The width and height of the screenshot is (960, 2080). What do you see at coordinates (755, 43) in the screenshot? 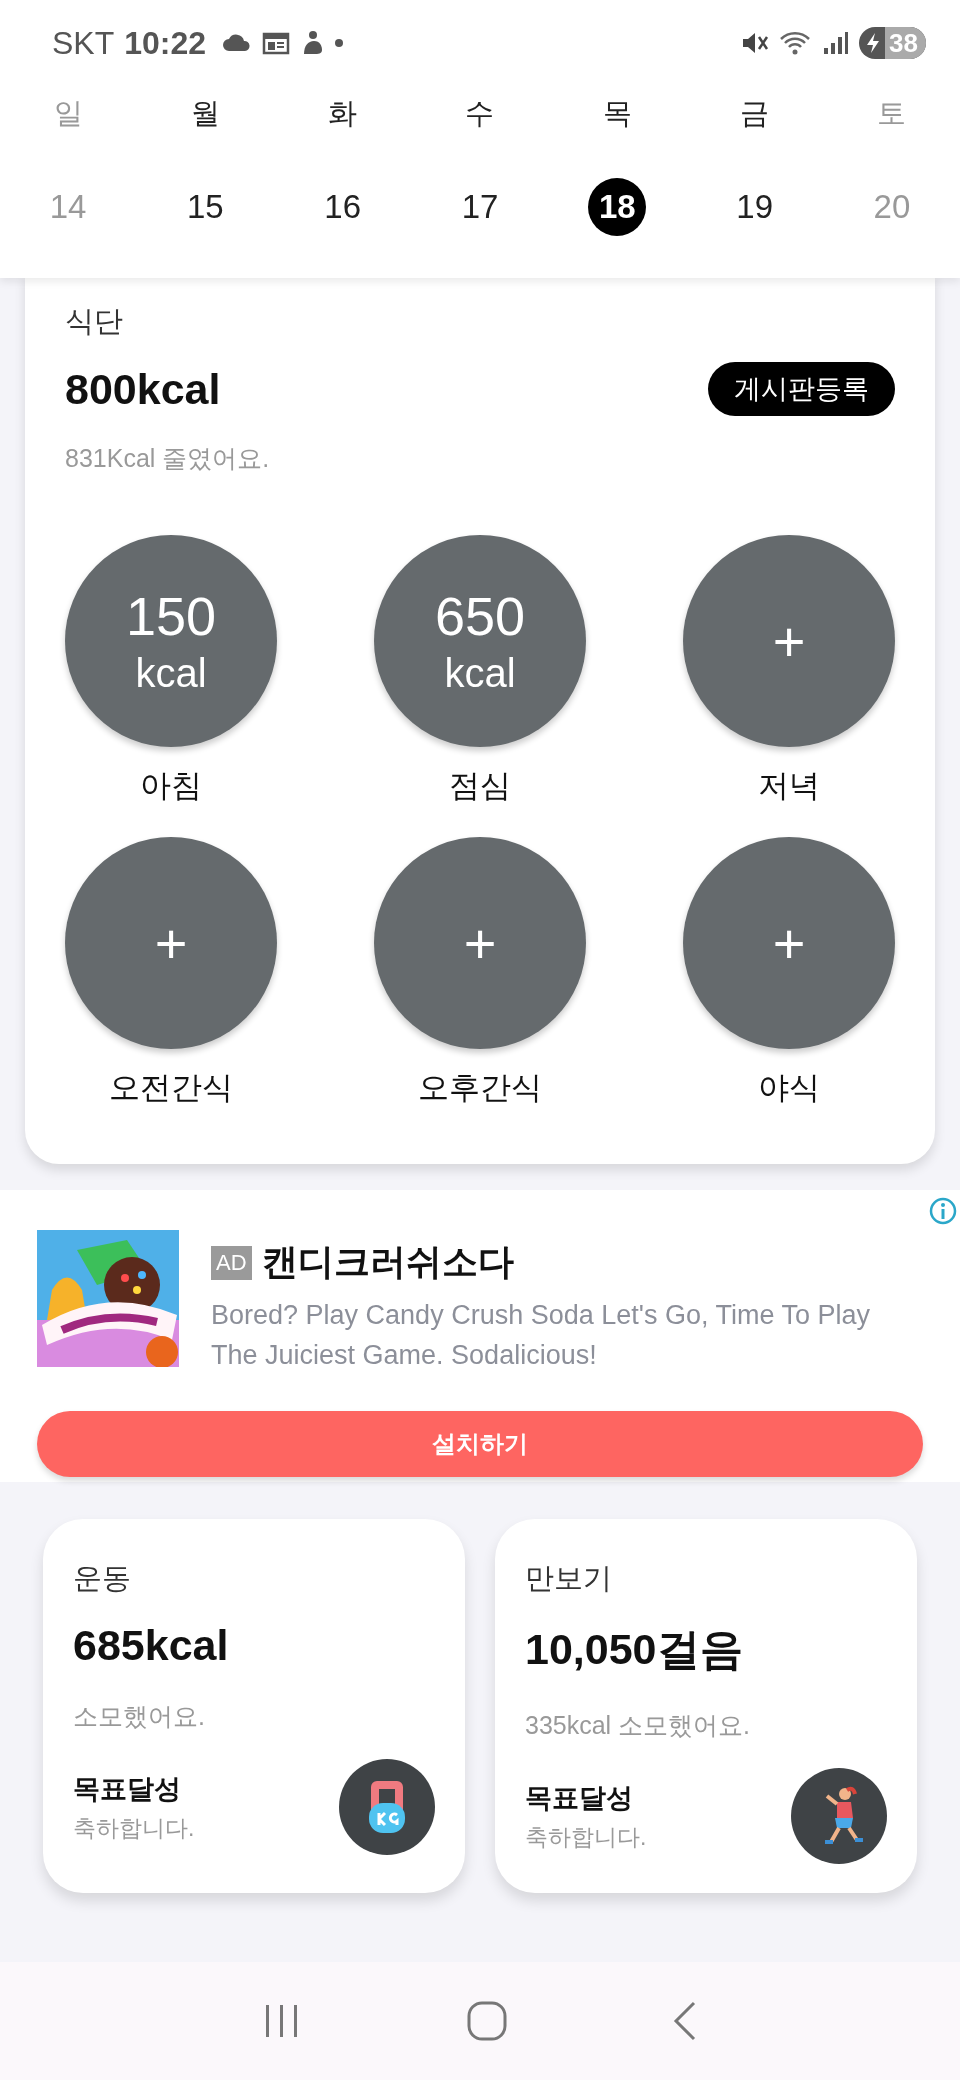
I see `mute-icon` at bounding box center [755, 43].